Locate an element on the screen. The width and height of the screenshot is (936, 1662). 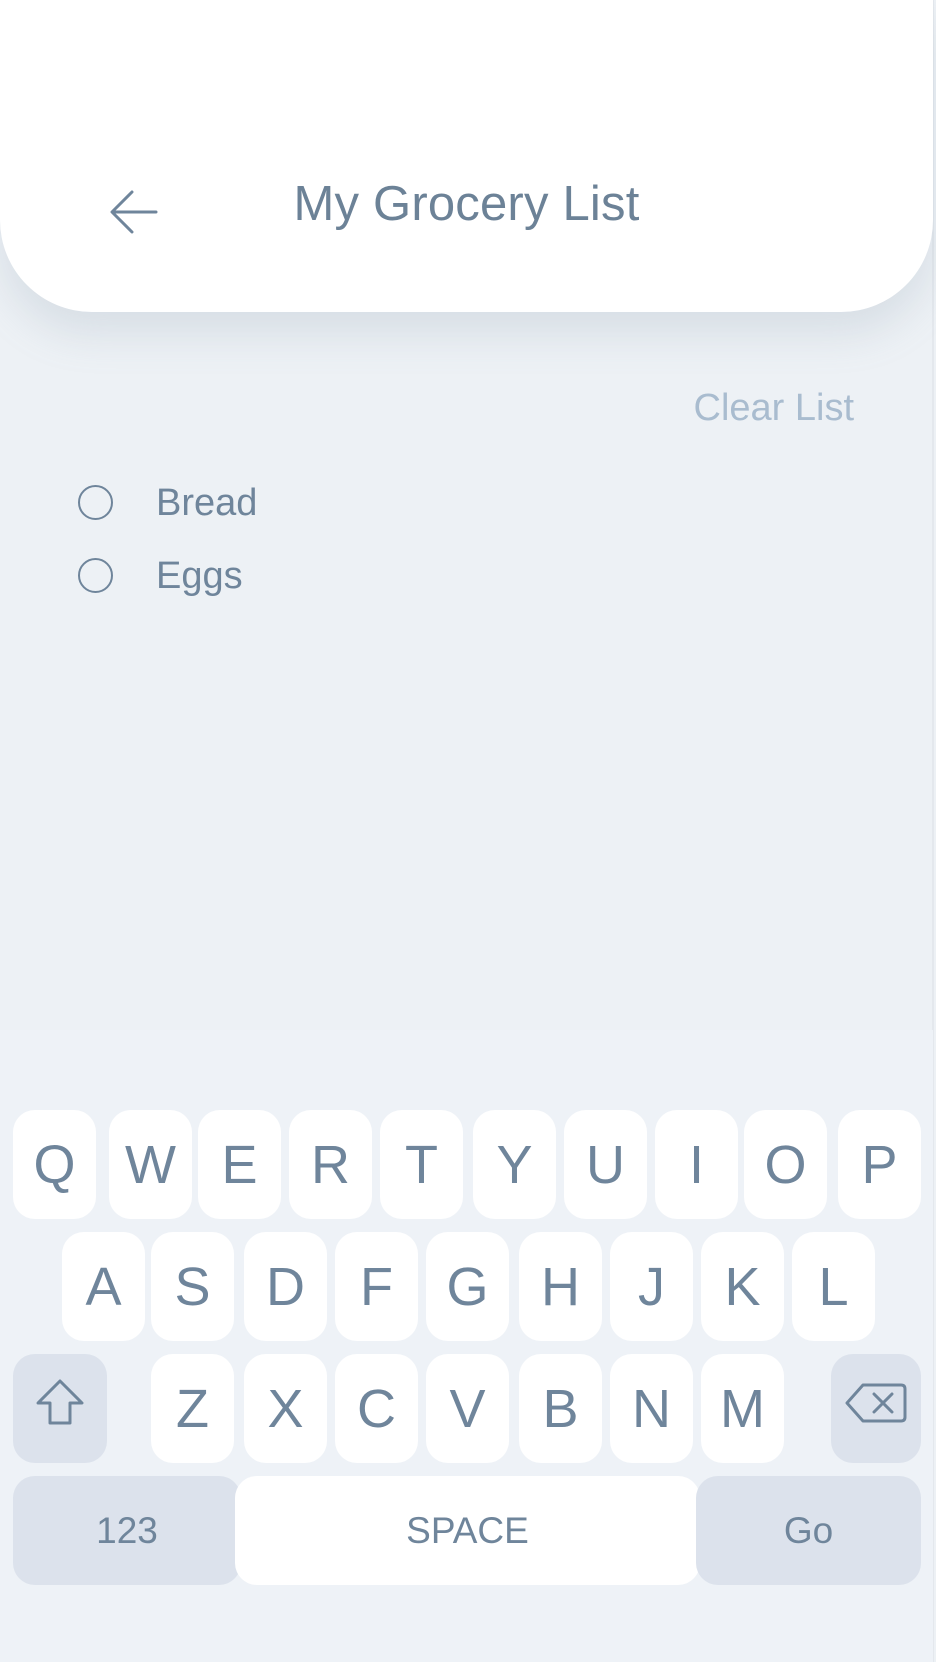
key-x: X is located at coordinates (285, 1408).